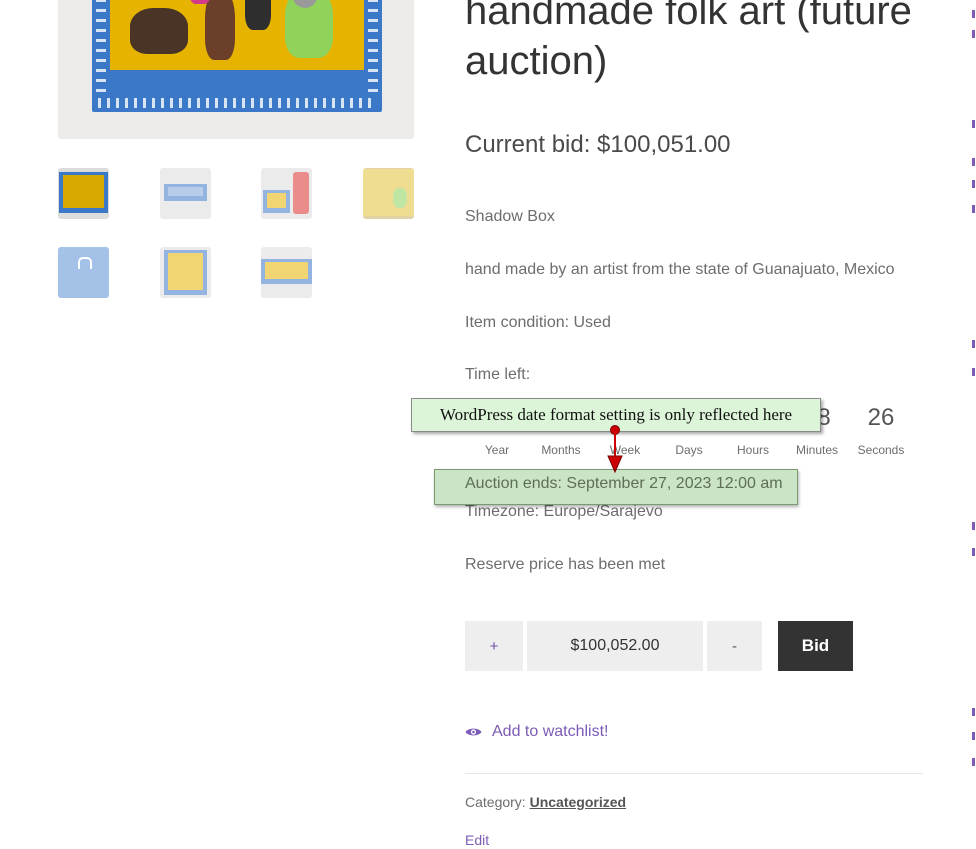 The height and width of the screenshot is (849, 976). What do you see at coordinates (598, 144) in the screenshot?
I see `current-bid: Current bid: $100,051.00` at bounding box center [598, 144].